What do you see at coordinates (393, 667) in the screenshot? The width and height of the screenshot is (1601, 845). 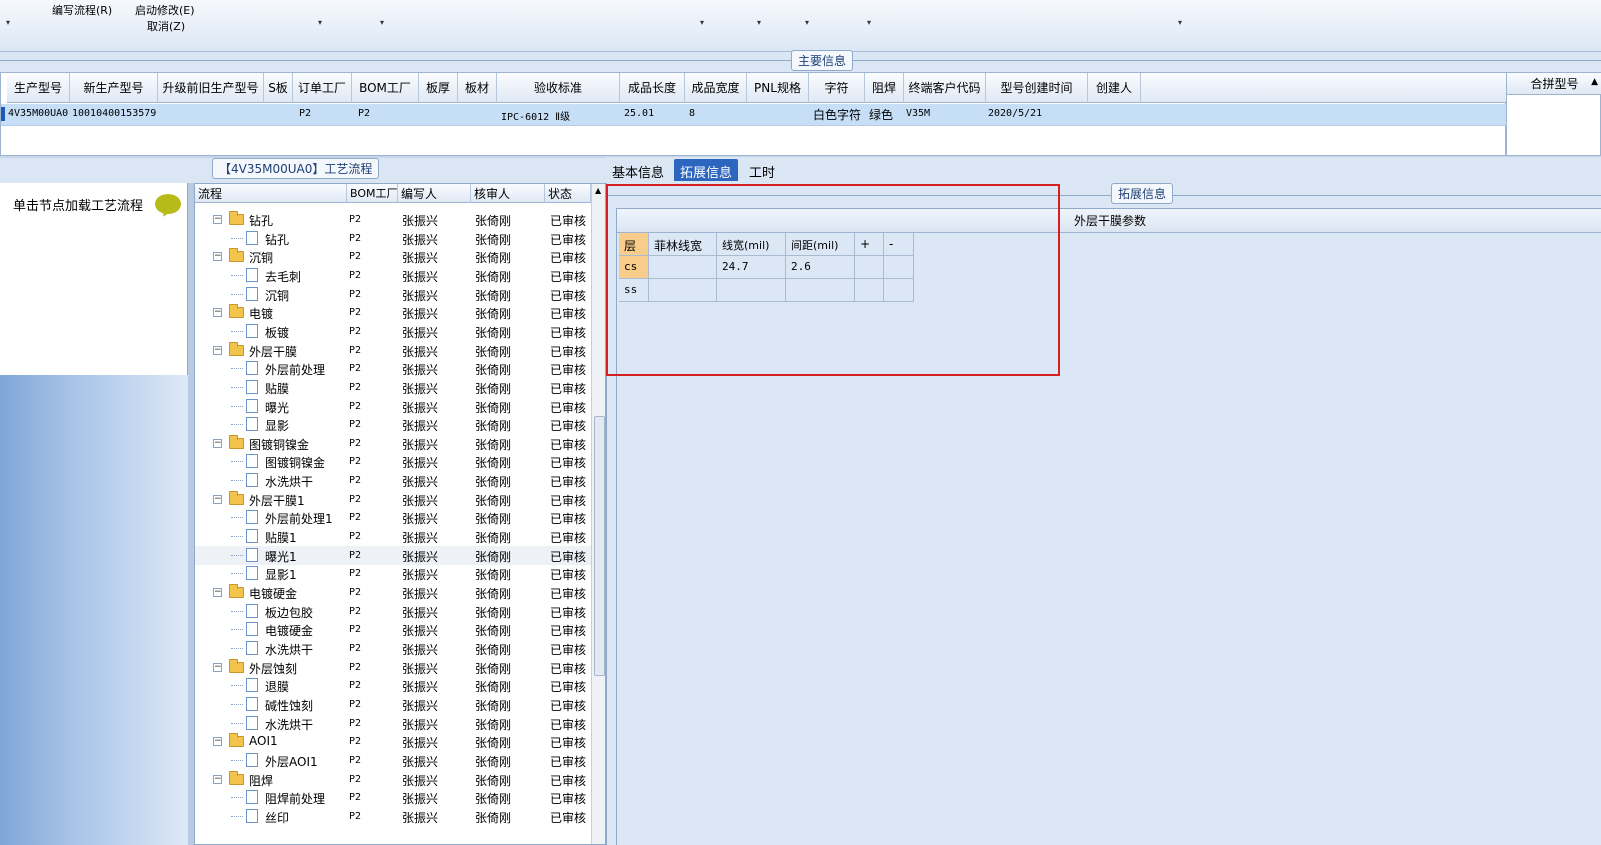 I see `tree-row: − 外层蚀刻 P2 张振兴 张倚刚 已审核` at bounding box center [393, 667].